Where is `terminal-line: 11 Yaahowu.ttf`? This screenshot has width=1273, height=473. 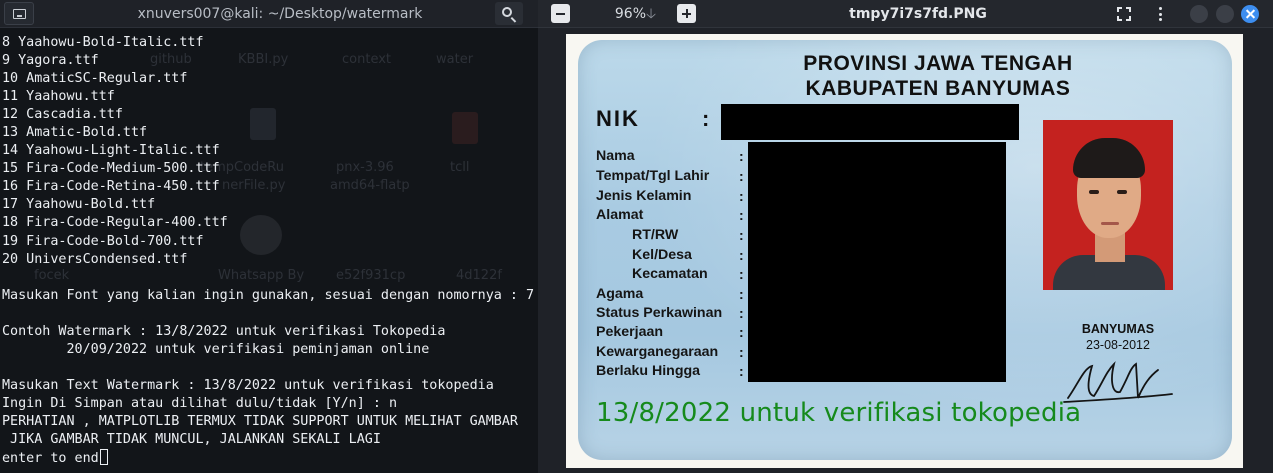 terminal-line: 11 Yaahowu.ttf is located at coordinates (58, 97).